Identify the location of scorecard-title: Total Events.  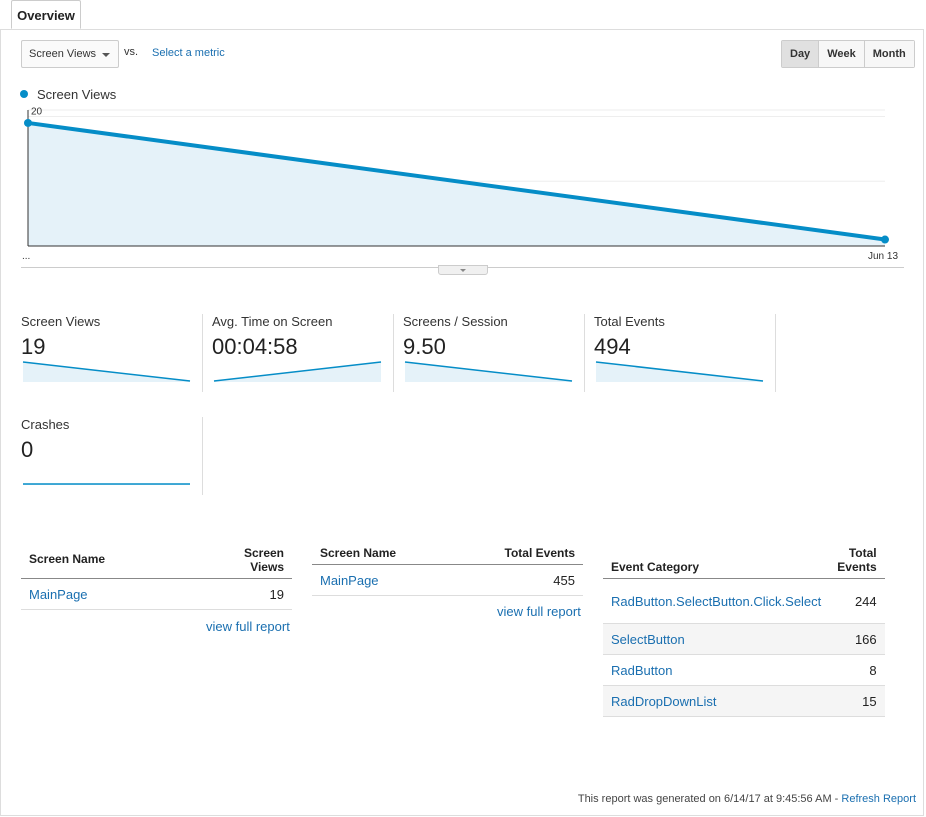
(629, 321).